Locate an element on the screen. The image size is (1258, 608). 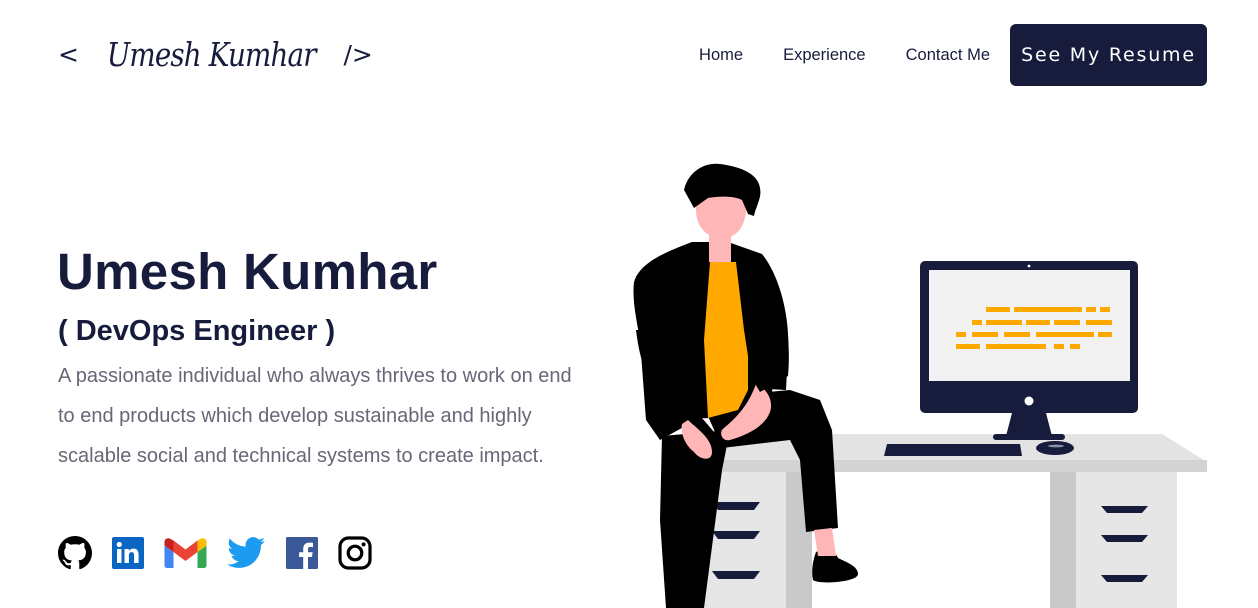
hero-name: Umesh Kumhar is located at coordinates (247, 271).